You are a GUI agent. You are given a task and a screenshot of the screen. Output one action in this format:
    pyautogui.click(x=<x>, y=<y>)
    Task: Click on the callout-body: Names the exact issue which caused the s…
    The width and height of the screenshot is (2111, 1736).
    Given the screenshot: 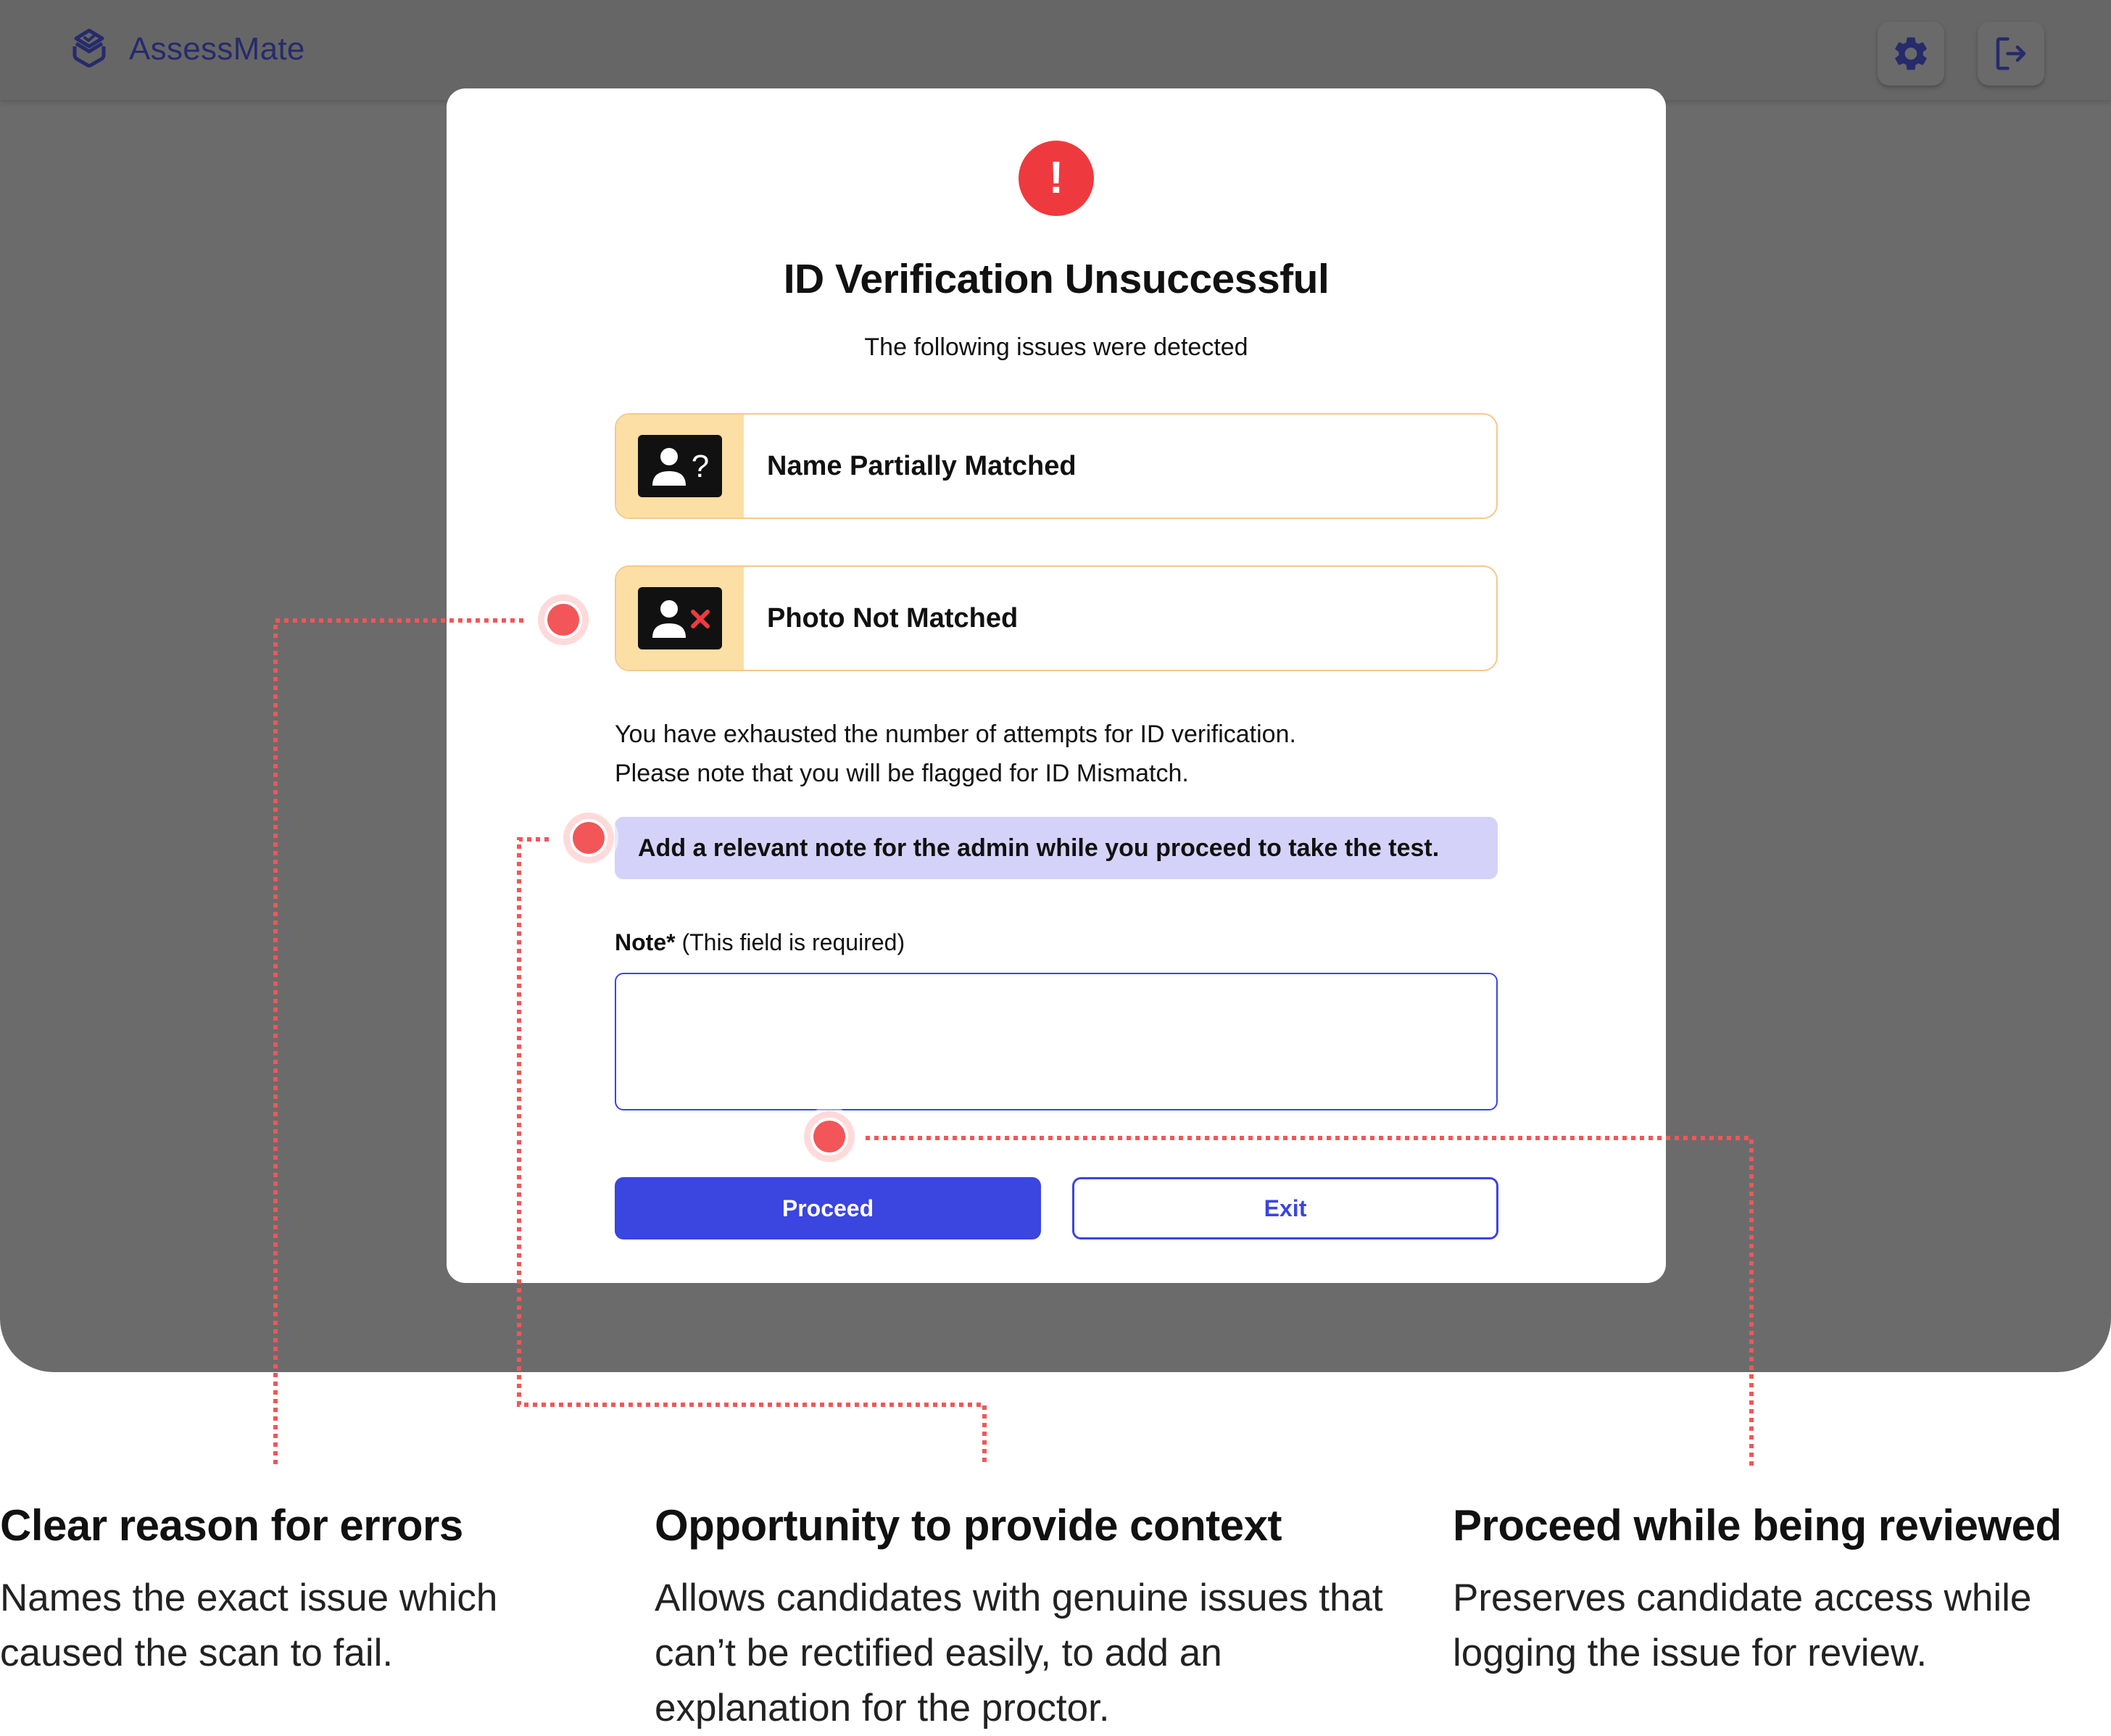 What is the action you would take?
    pyautogui.click(x=249, y=1625)
    